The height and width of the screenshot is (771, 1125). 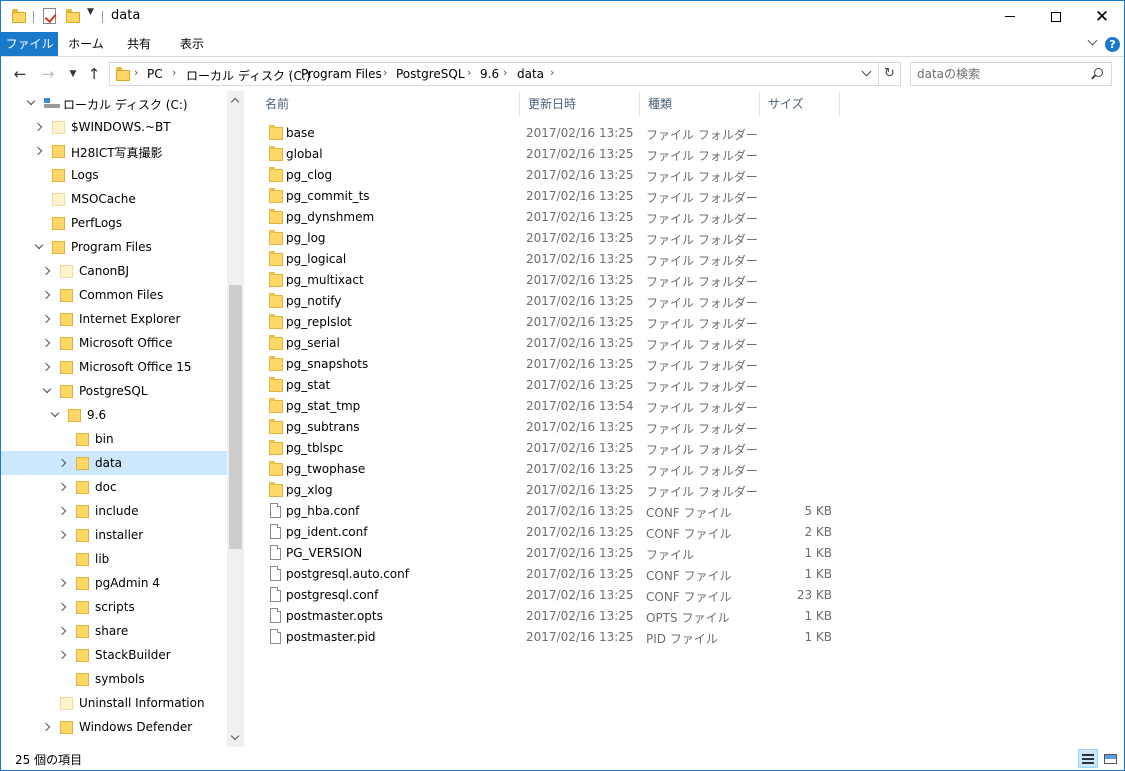 I want to click on new-folder-icon, so click(x=73, y=16).